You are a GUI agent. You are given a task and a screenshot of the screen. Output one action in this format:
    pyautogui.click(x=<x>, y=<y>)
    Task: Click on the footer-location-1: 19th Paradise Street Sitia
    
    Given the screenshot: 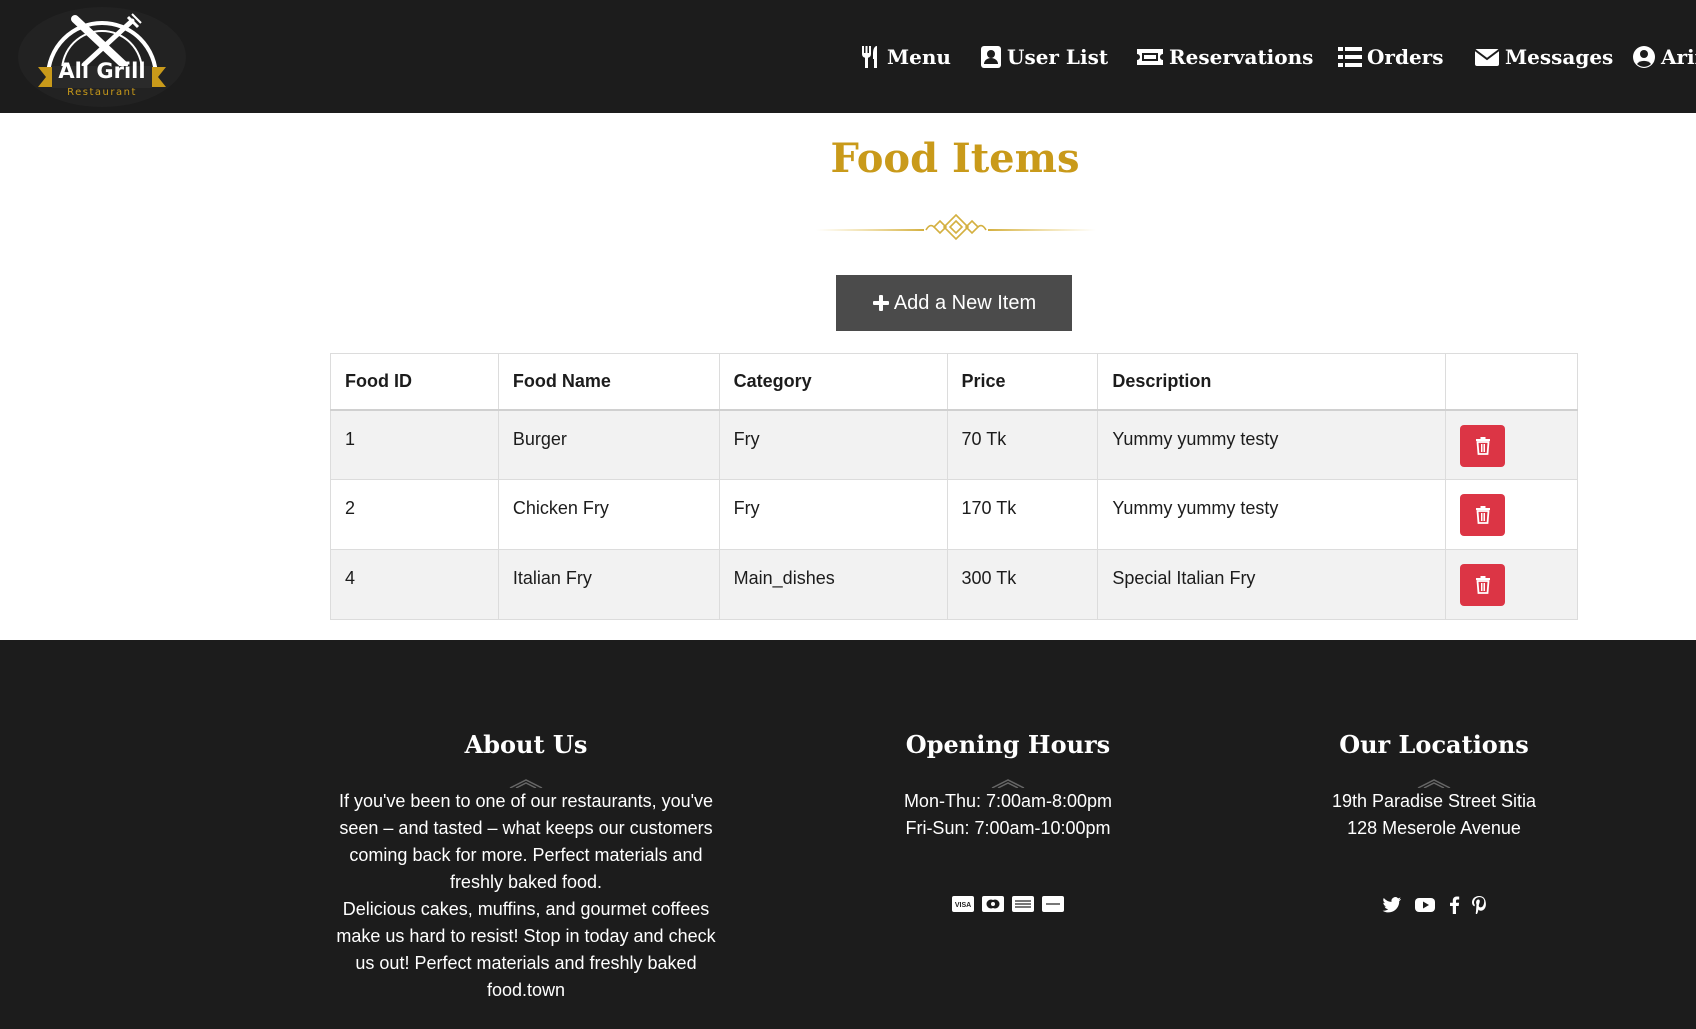 What is the action you would take?
    pyautogui.click(x=1434, y=801)
    